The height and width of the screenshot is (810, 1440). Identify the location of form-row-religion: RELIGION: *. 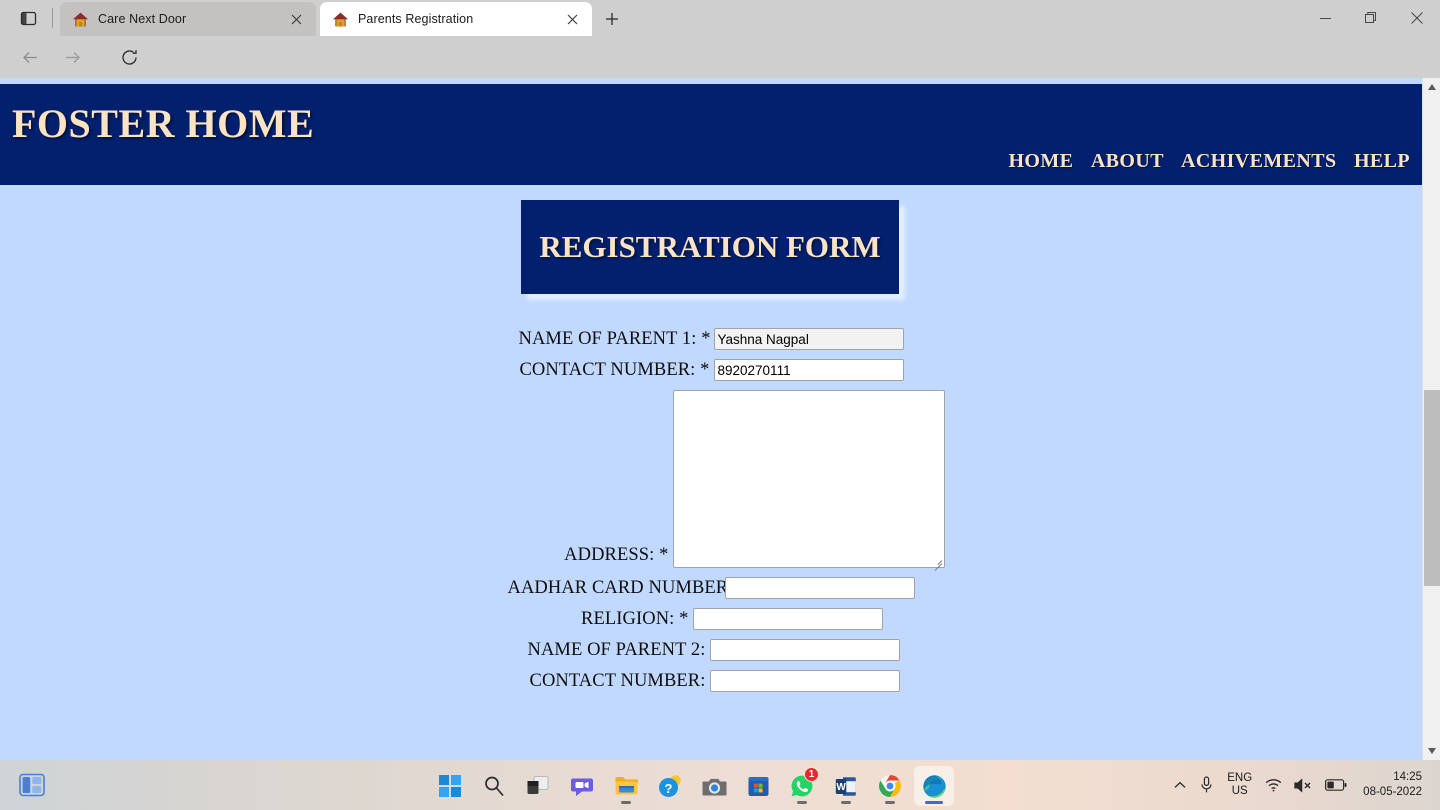
(711, 619).